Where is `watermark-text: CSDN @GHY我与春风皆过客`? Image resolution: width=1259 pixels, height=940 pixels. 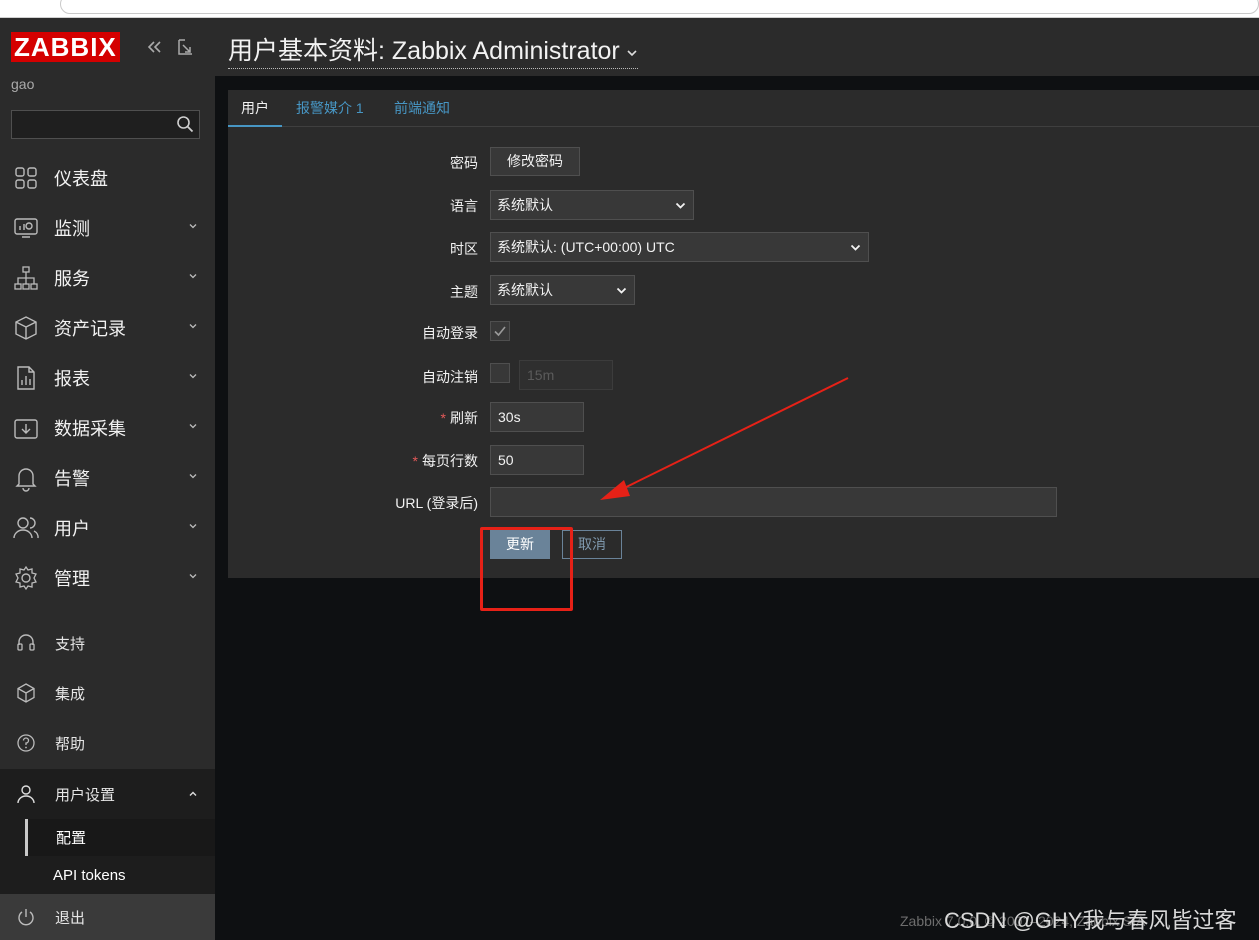
watermark-text: CSDN @GHY我与春风皆过客 is located at coordinates (1090, 920).